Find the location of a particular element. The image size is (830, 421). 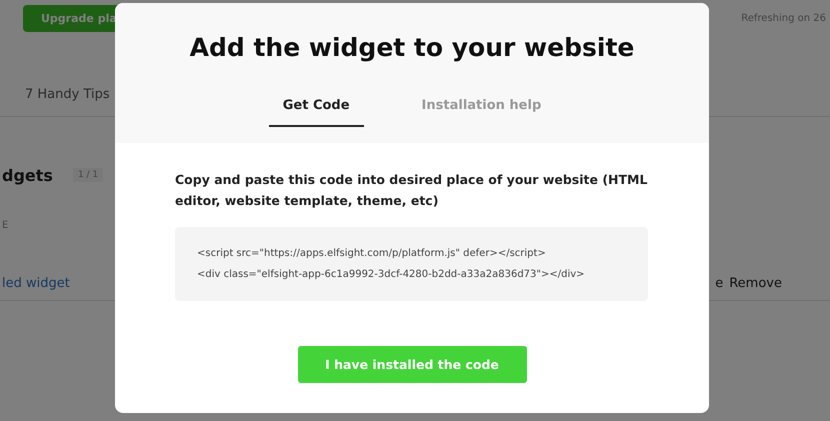

tab: Get Code is located at coordinates (316, 109).